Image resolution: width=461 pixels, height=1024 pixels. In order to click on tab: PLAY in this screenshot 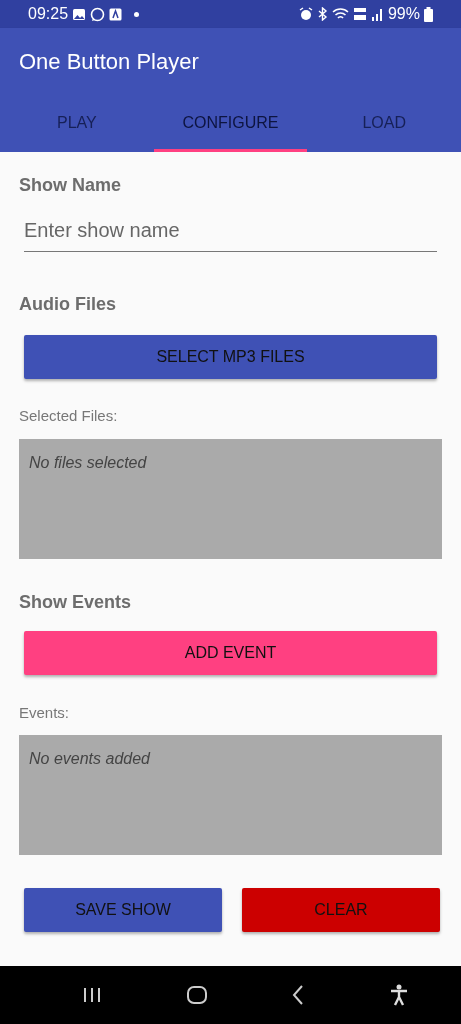, I will do `click(77, 123)`.